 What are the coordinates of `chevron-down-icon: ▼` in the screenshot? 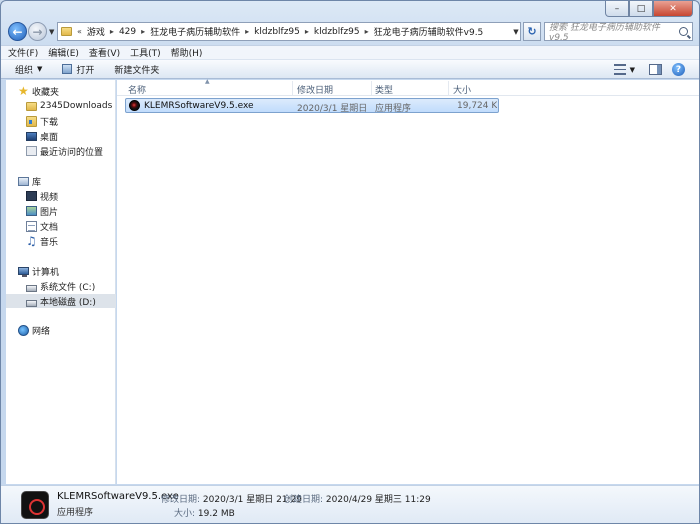 It's located at (40, 69).